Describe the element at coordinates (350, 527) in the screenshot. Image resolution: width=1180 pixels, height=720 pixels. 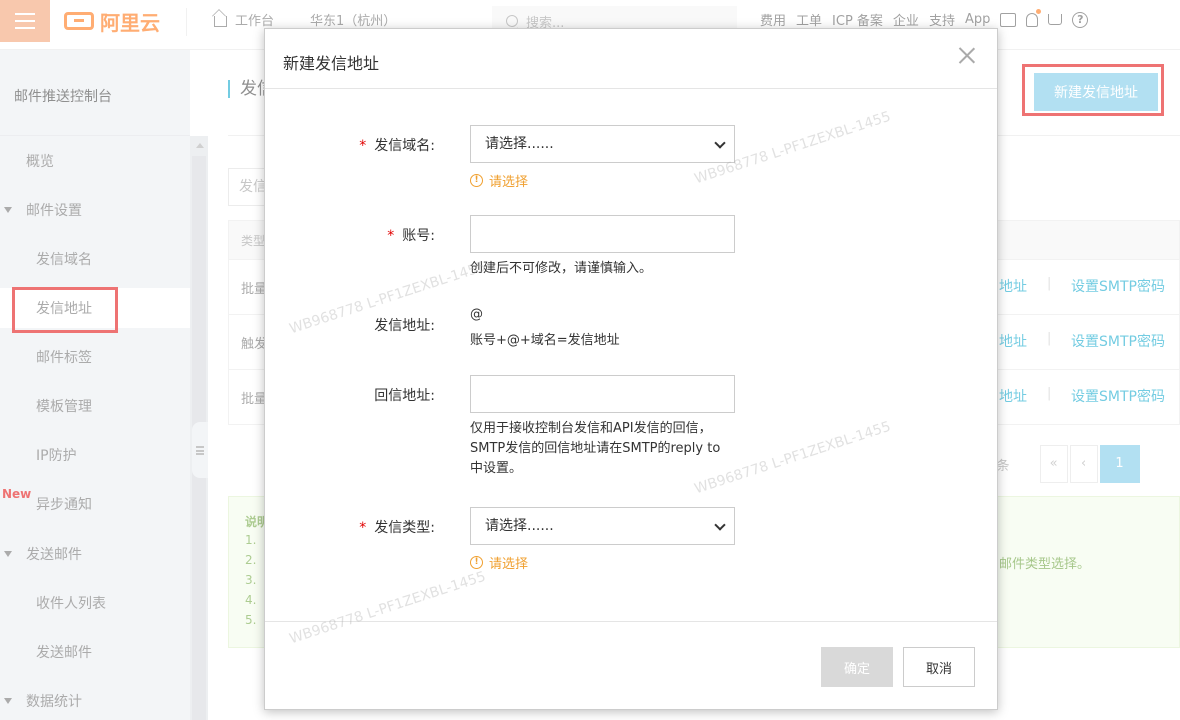
I see `type-label: * 发信类型:` at that location.